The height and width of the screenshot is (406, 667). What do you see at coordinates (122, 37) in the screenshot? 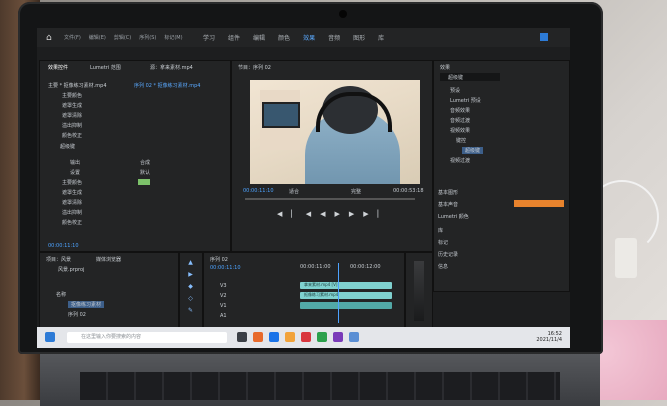
I see `menu-clip: 剪辑(C)` at bounding box center [122, 37].